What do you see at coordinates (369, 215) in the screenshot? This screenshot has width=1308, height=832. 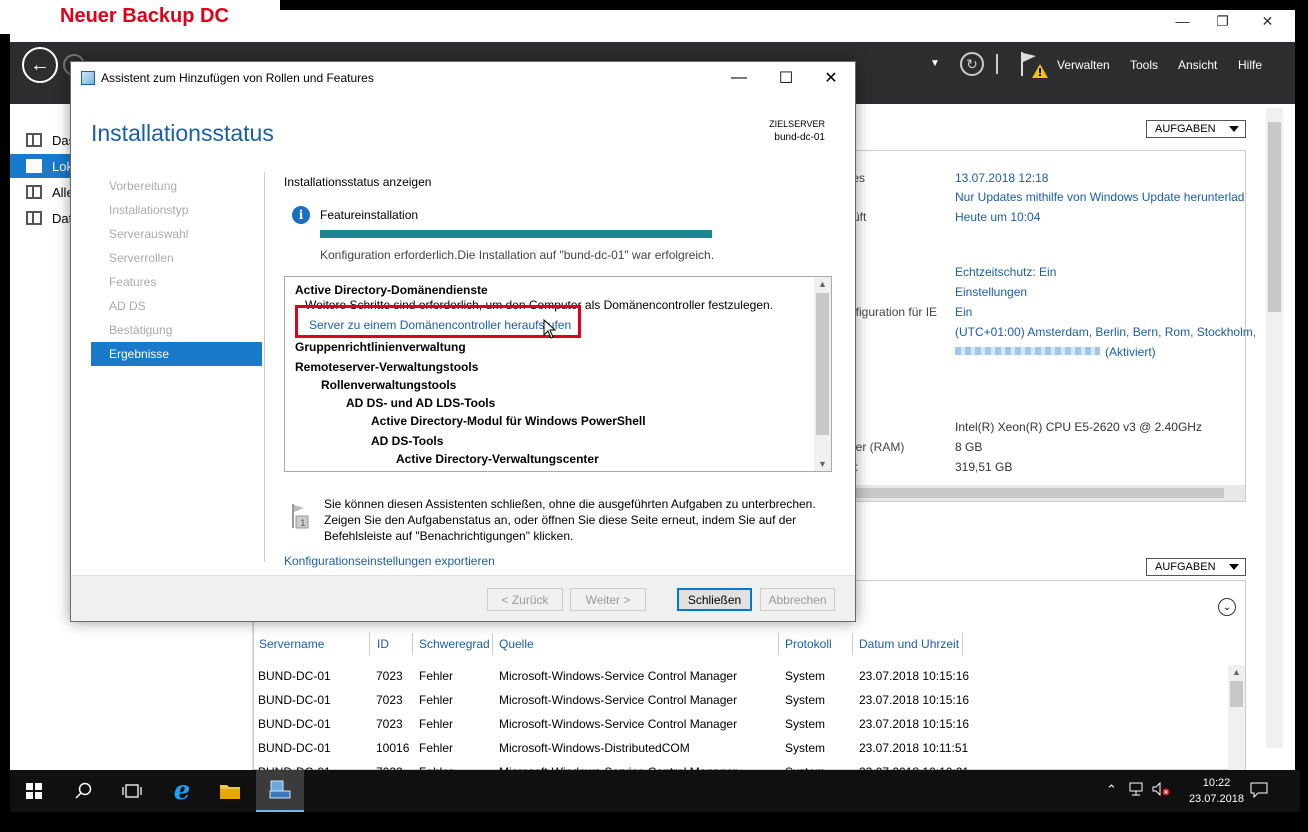 I see `feature-installation-label: Featureinstallation` at bounding box center [369, 215].